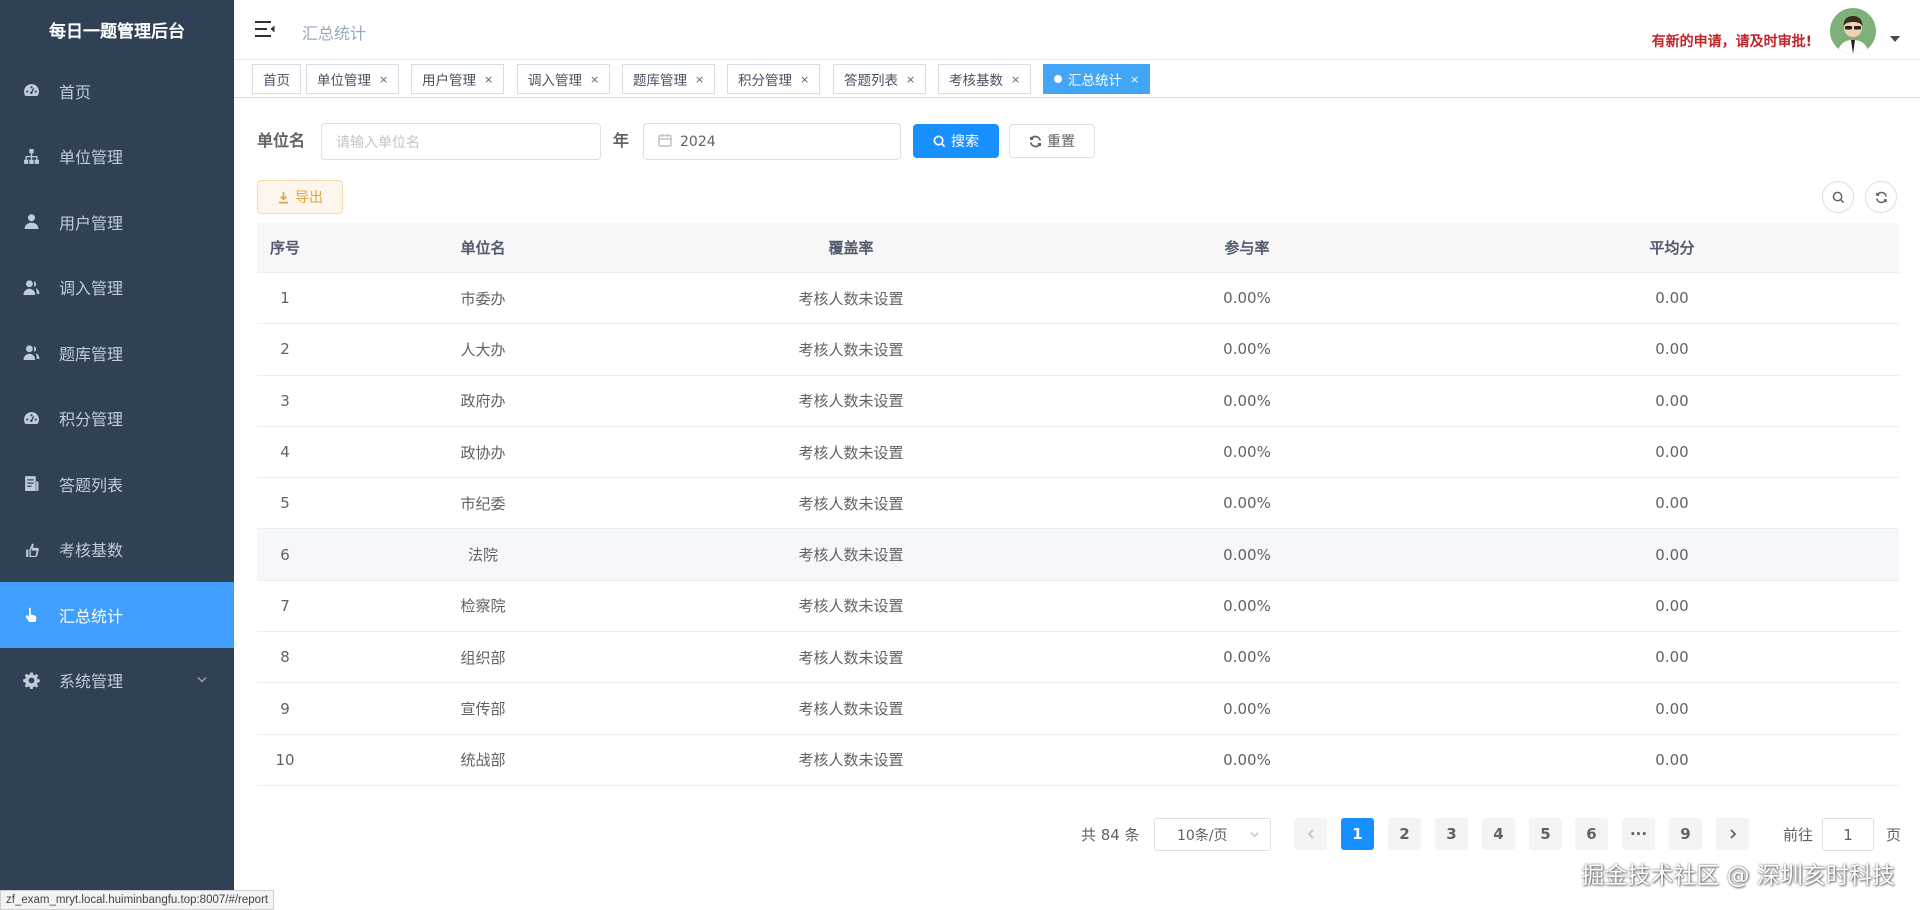 Image resolution: width=1920 pixels, height=910 pixels. Describe the element at coordinates (1078, 401) in the screenshot. I see `table-row: 3 政府办 考核人数未设置 0.00% 0.00` at that location.